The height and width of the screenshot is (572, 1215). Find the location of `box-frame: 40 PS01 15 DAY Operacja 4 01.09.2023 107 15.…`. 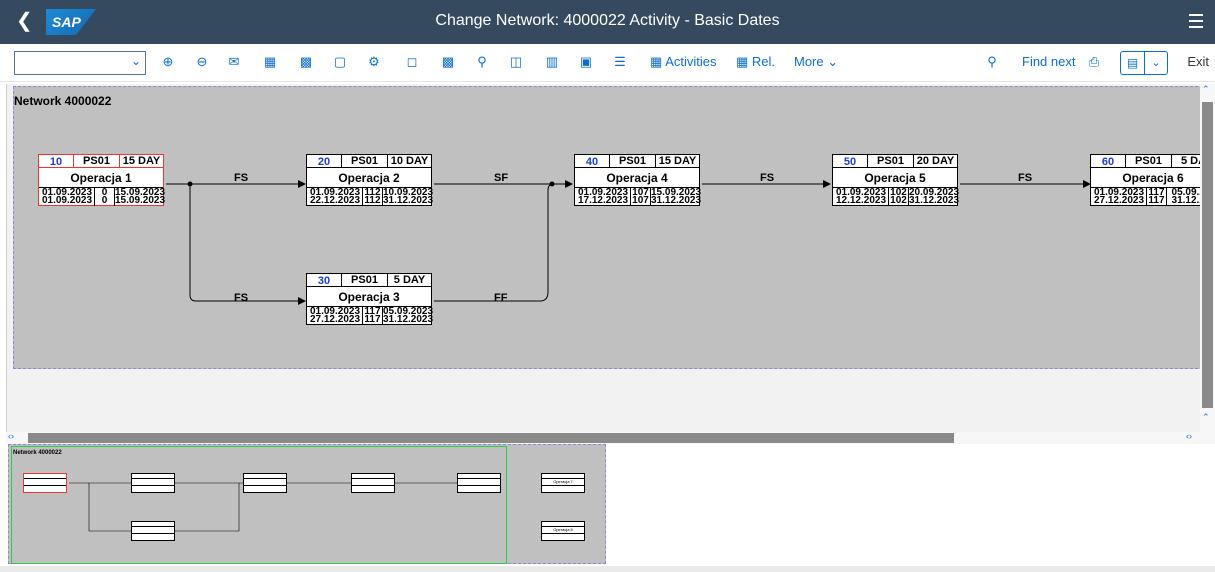

box-frame: 40 PS01 15 DAY Operacja 4 01.09.2023 107 15.… is located at coordinates (638, 180).